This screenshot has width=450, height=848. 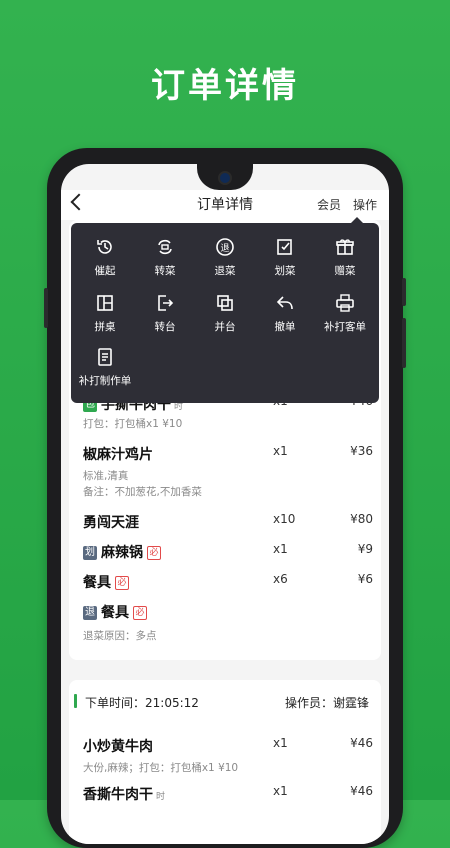 I want to click on item-sub: 标准,清真, so click(x=106, y=476).